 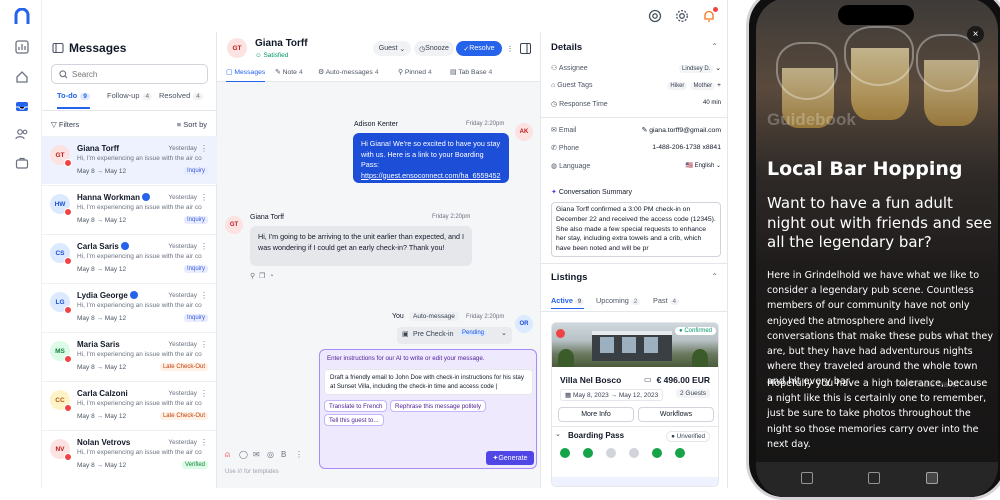 What do you see at coordinates (479, 48) in the screenshot?
I see `resolve-button: ✓ Resolve` at bounding box center [479, 48].